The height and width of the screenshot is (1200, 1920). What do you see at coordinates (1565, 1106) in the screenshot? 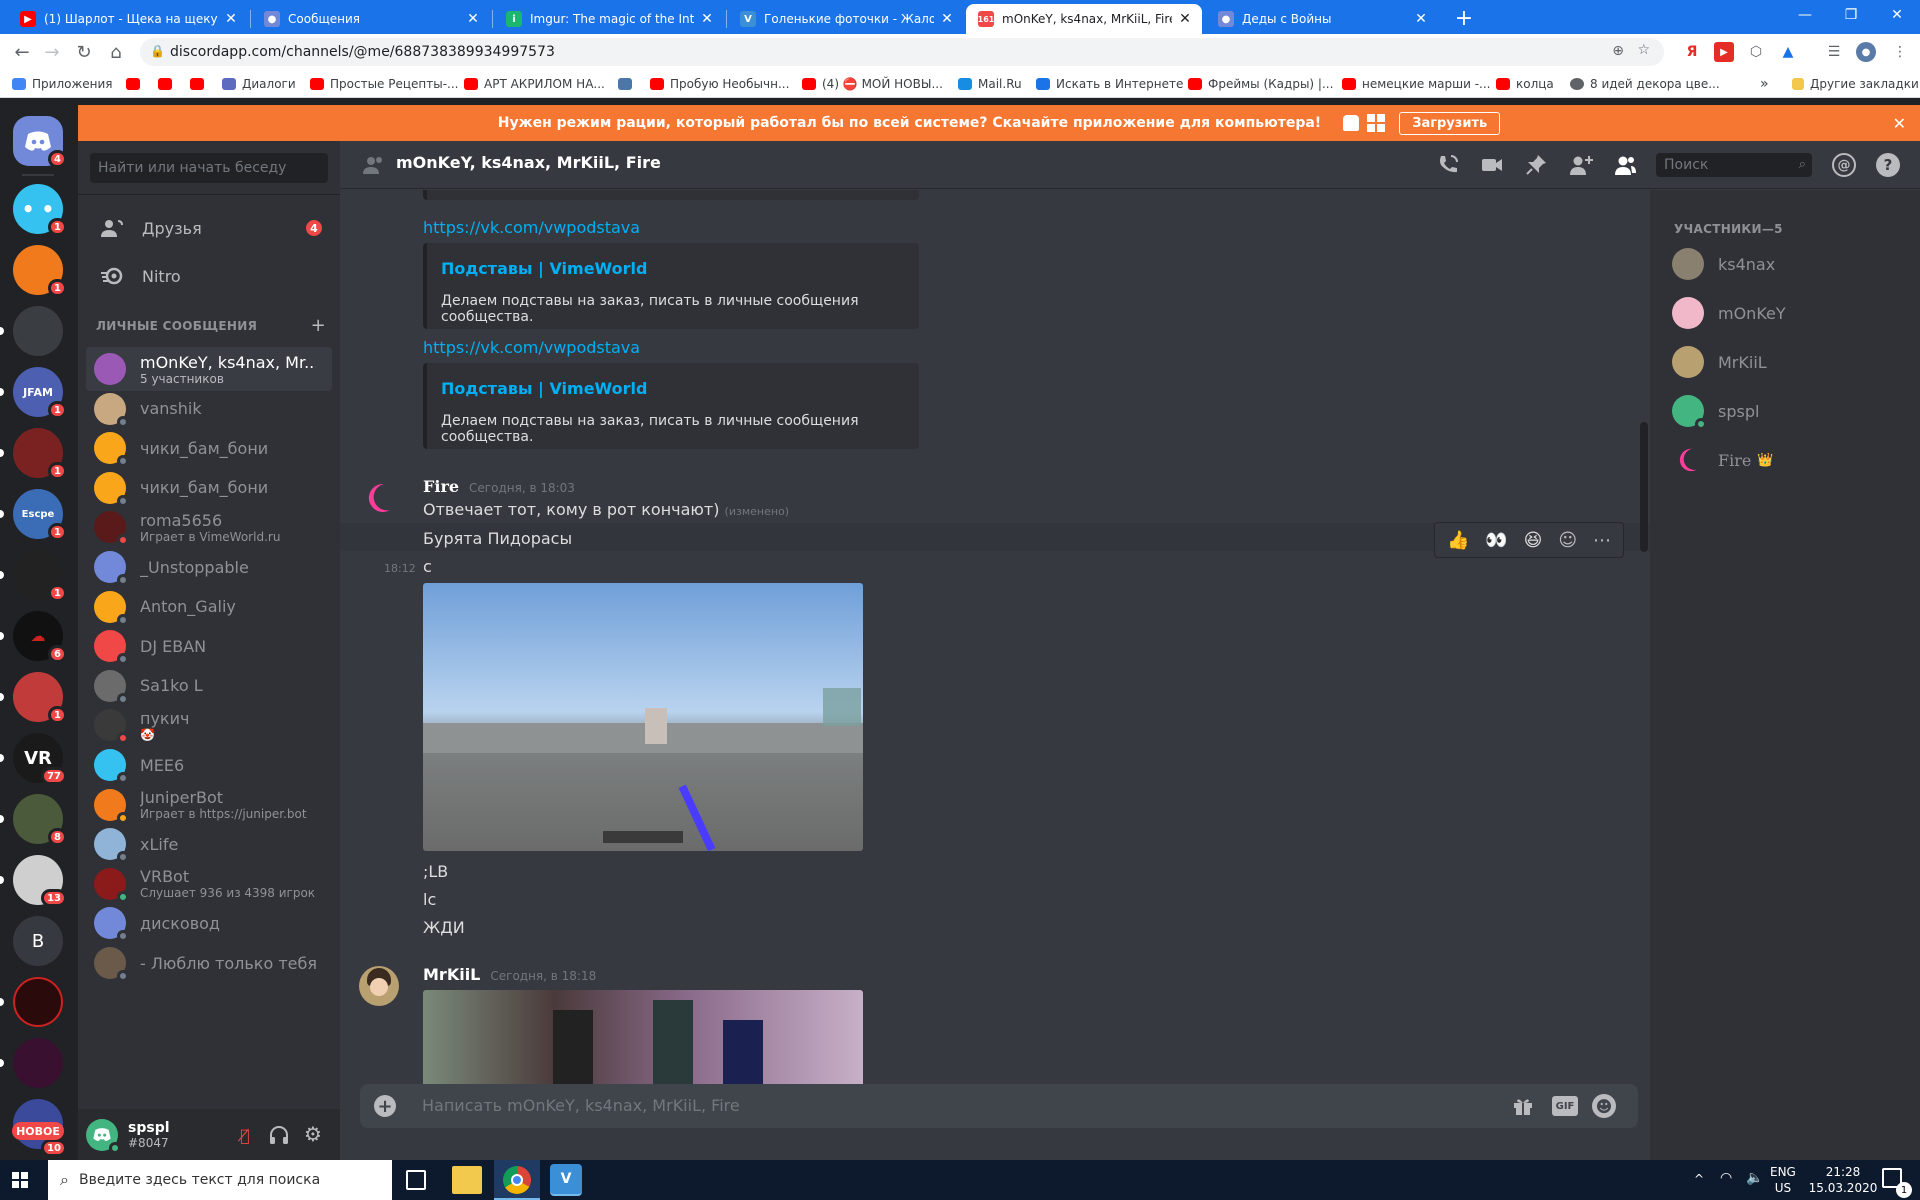
I see `gif-icon: GIF` at bounding box center [1565, 1106].